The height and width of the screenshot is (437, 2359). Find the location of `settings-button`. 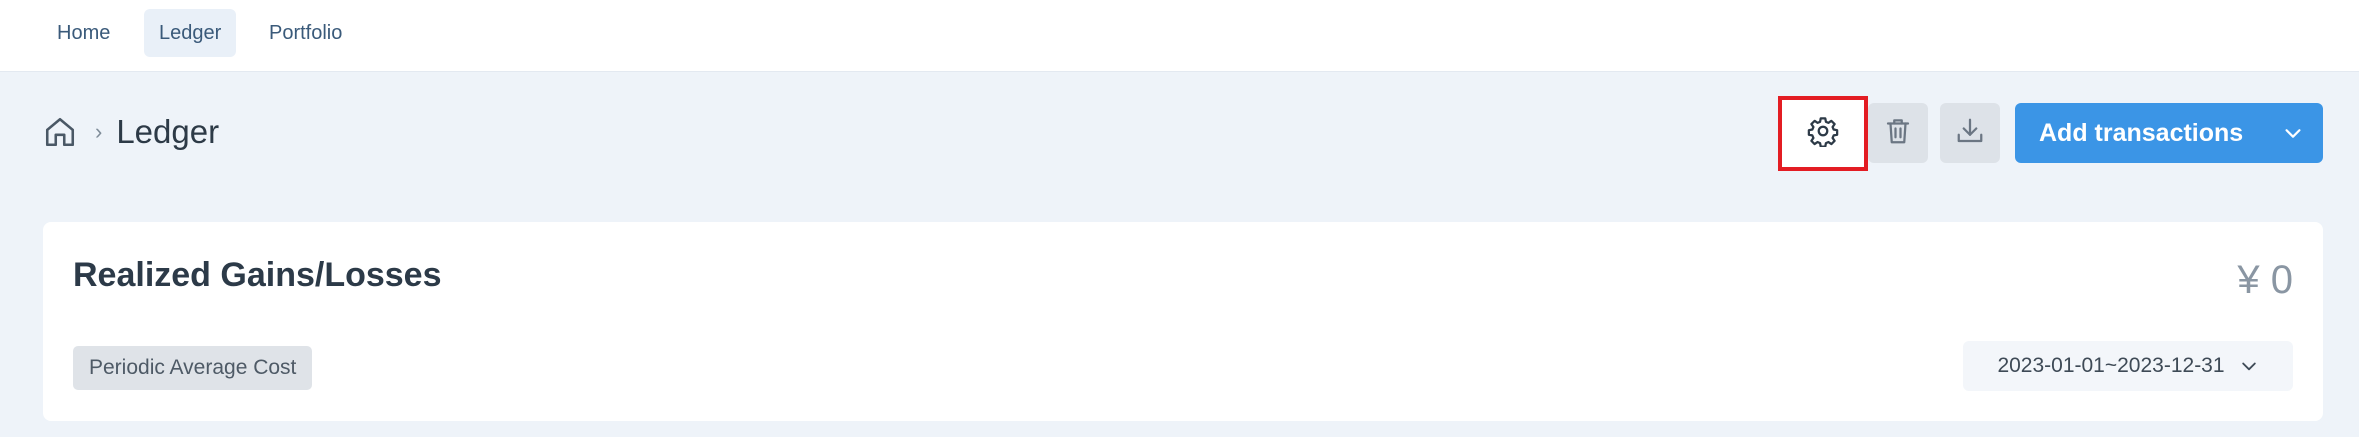

settings-button is located at coordinates (1823, 133).